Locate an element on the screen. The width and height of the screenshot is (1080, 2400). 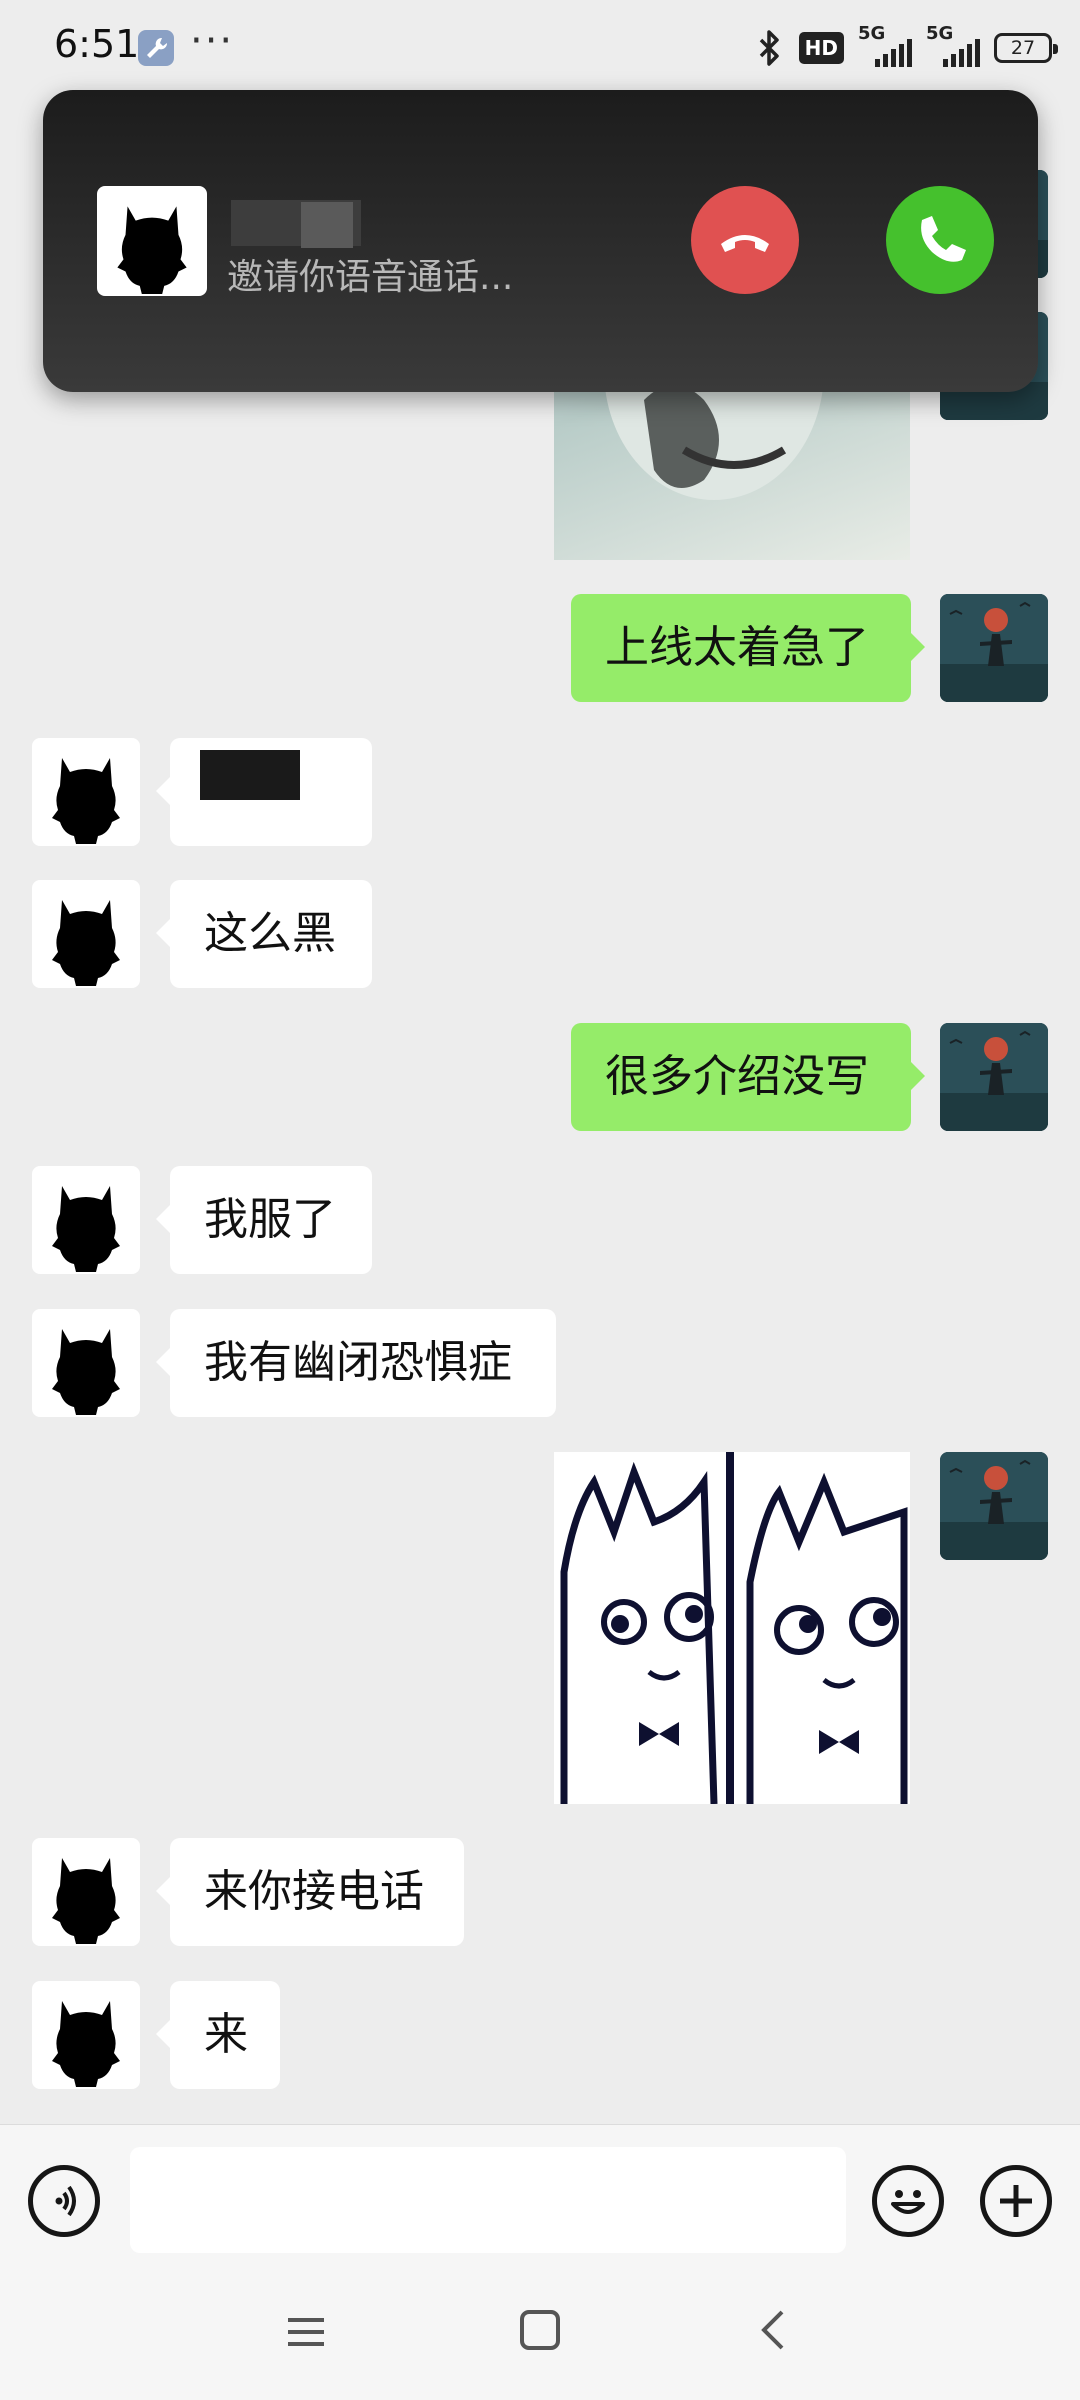
system-nav-bar is located at coordinates (540, 2332).